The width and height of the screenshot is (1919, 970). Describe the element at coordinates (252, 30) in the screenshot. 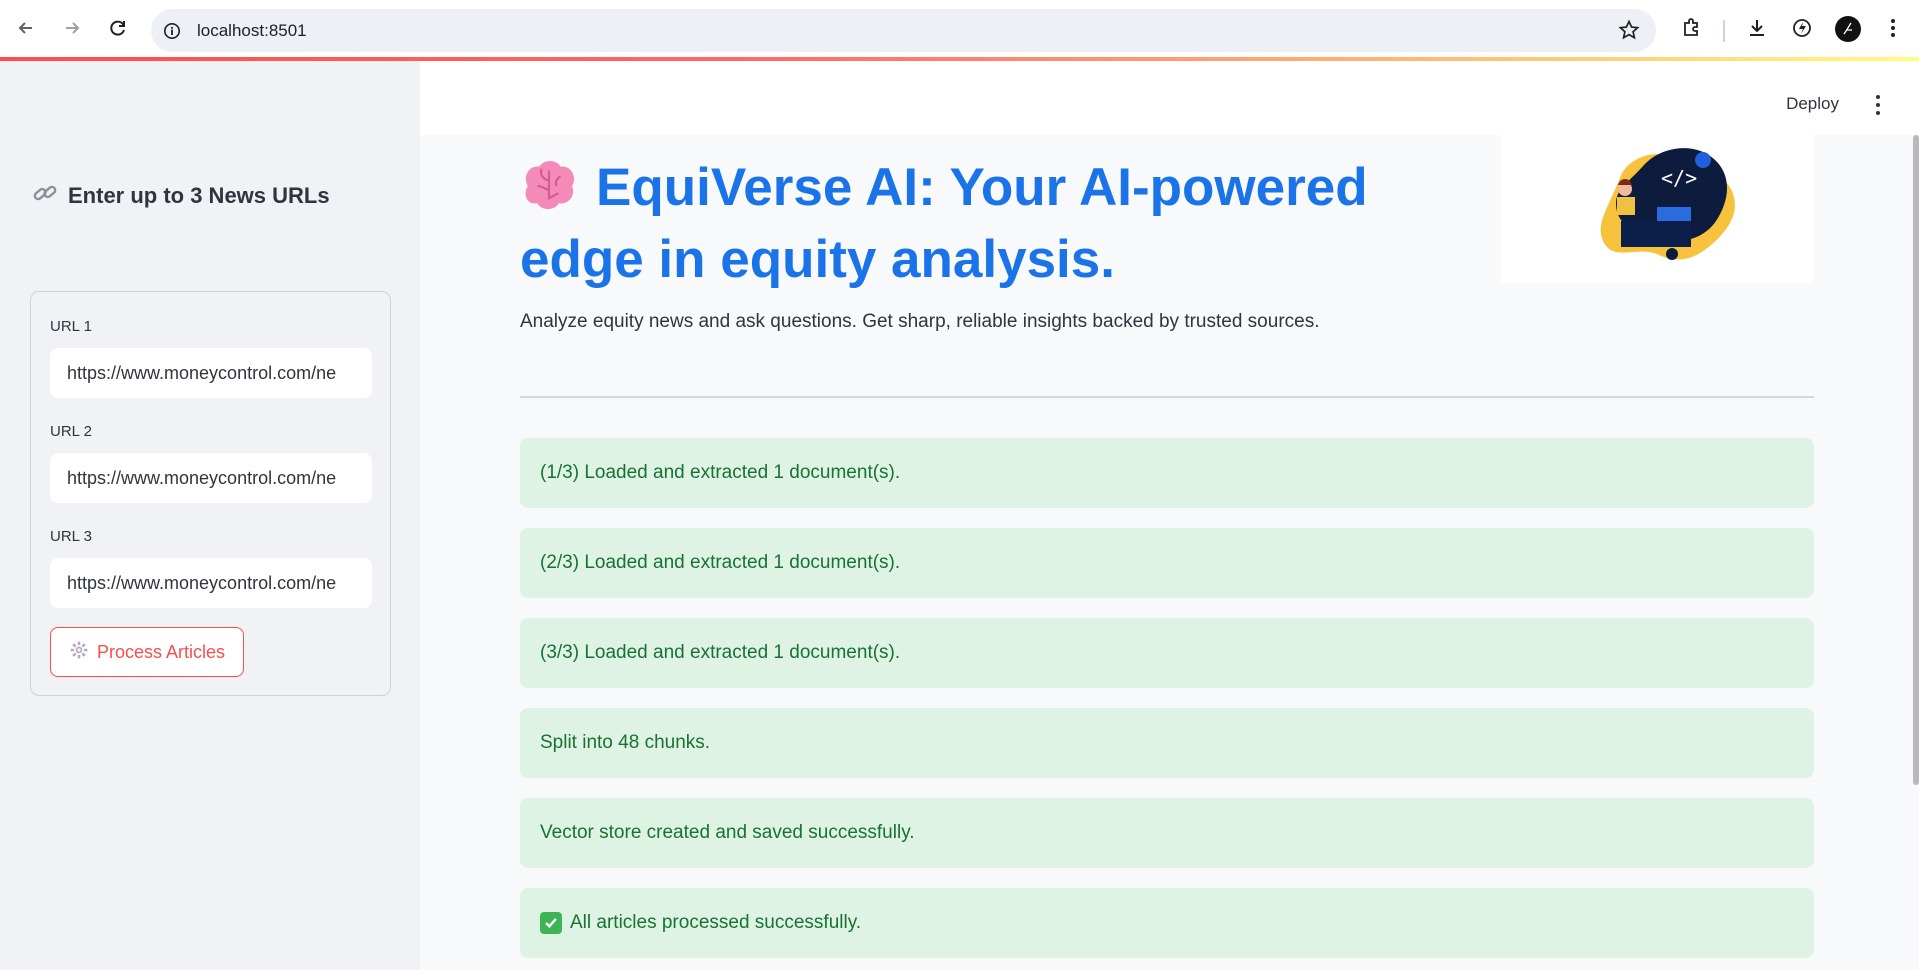

I see `address-url: localhost:8501` at that location.